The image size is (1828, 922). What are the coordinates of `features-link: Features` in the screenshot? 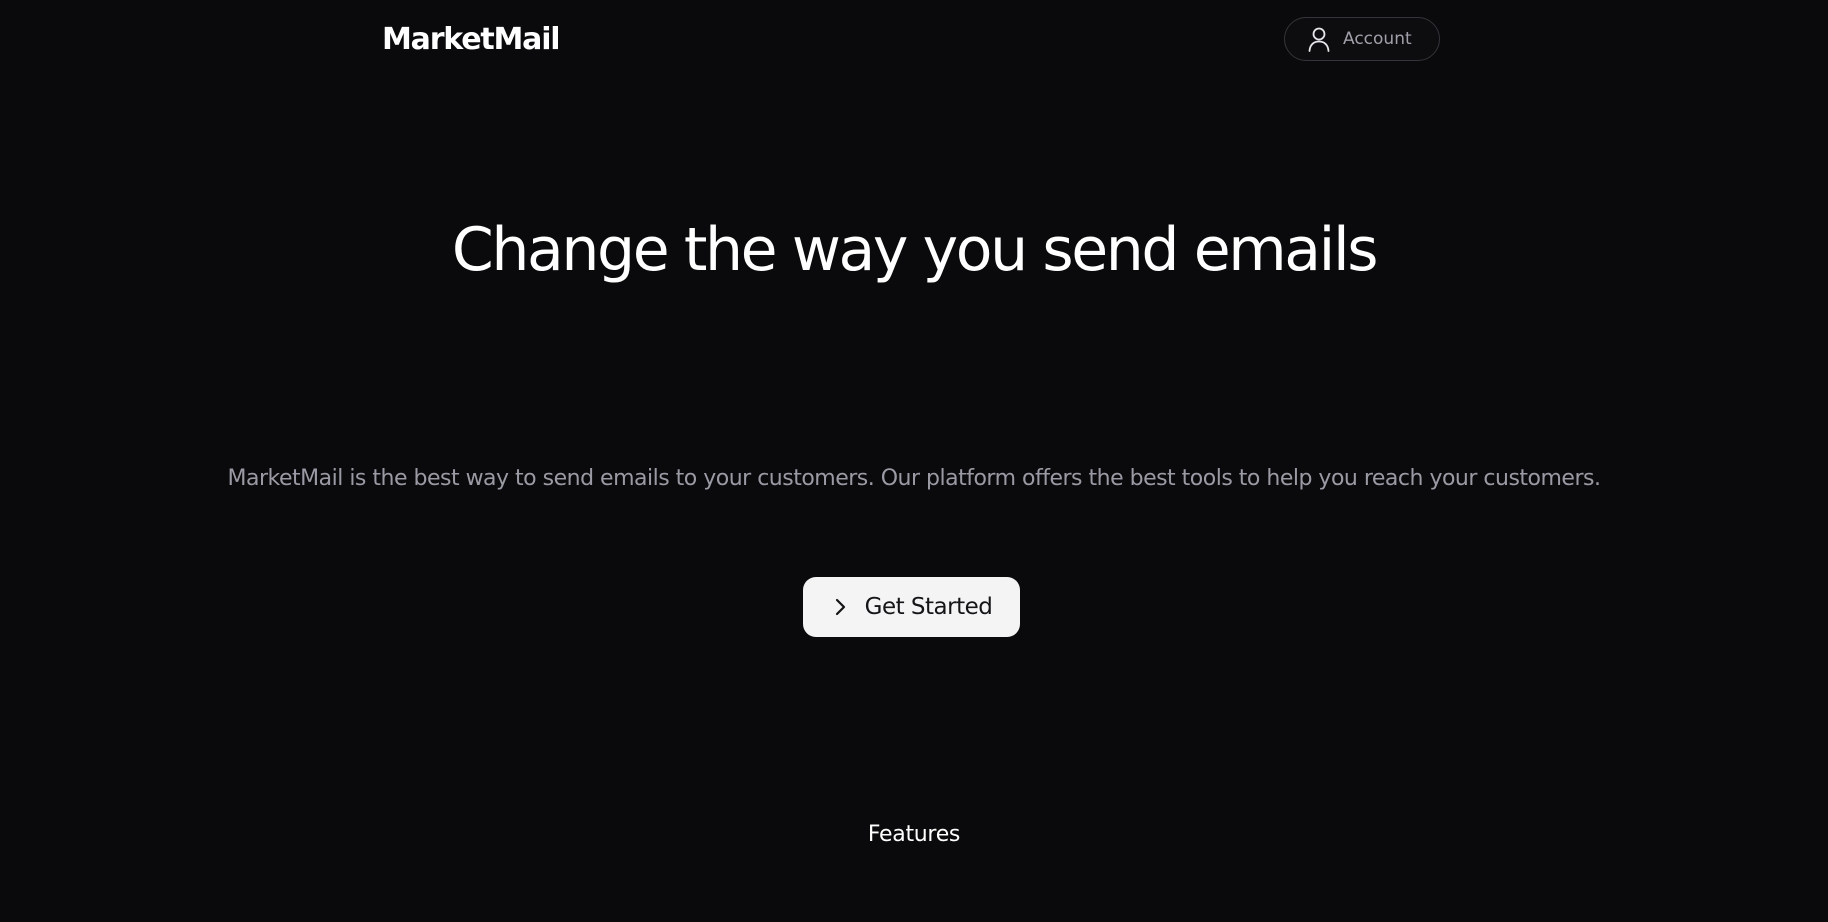 It's located at (914, 834).